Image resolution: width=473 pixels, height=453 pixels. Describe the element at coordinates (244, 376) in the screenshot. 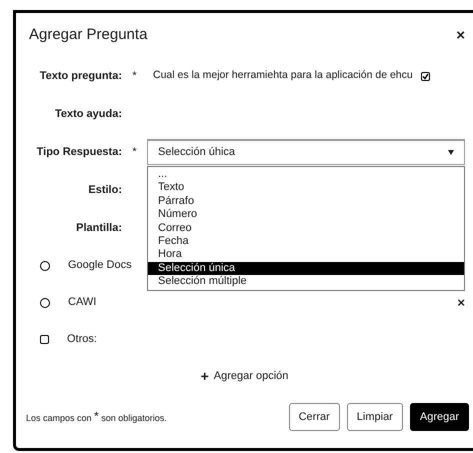

I see `add-option-button: + Agregar opción` at that location.